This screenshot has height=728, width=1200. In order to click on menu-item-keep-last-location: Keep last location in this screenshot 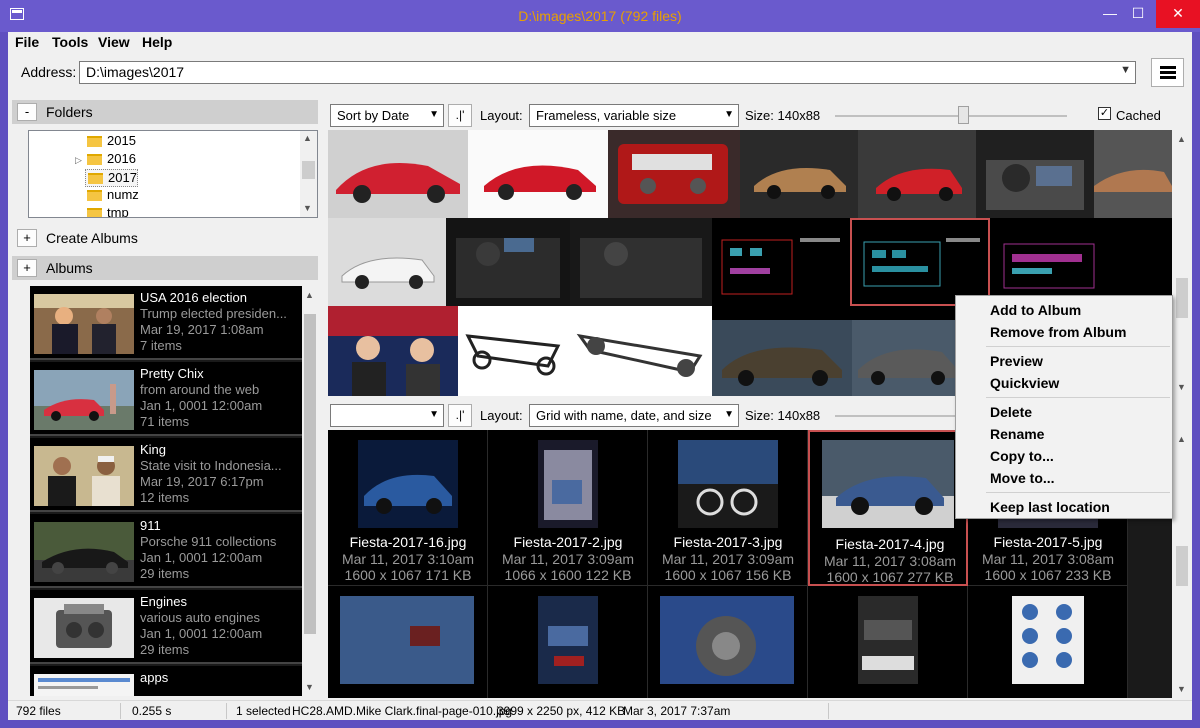, I will do `click(1050, 507)`.